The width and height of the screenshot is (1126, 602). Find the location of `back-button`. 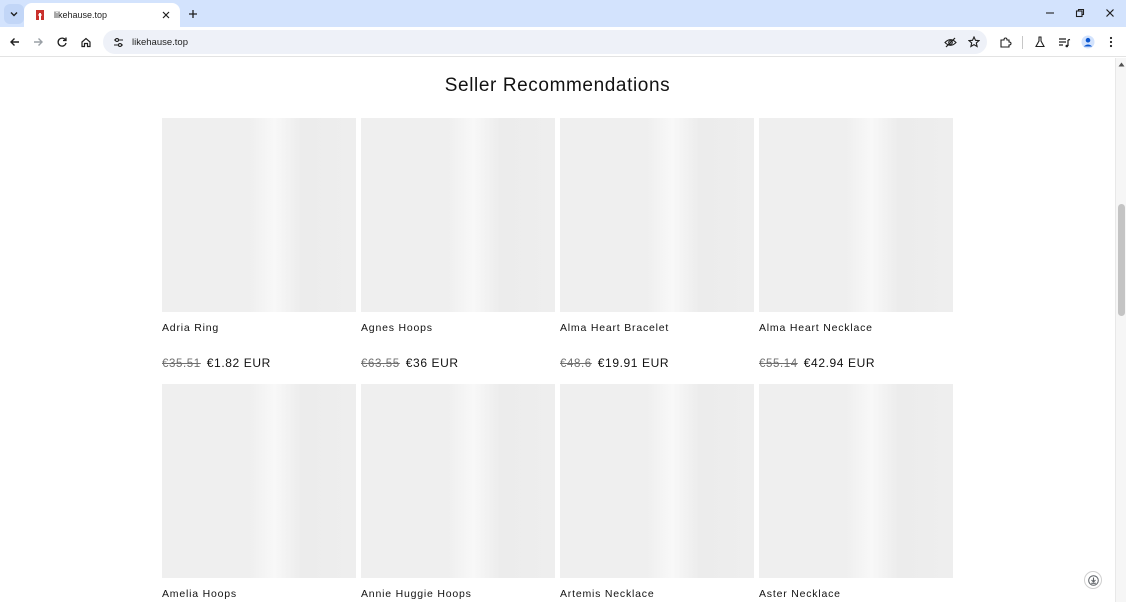

back-button is located at coordinates (15, 42).